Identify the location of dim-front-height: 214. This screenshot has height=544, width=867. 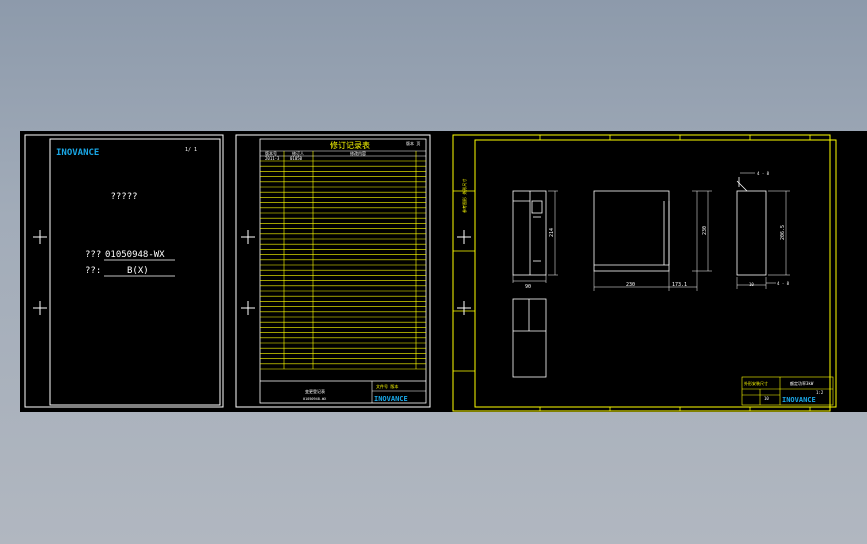
(552, 232).